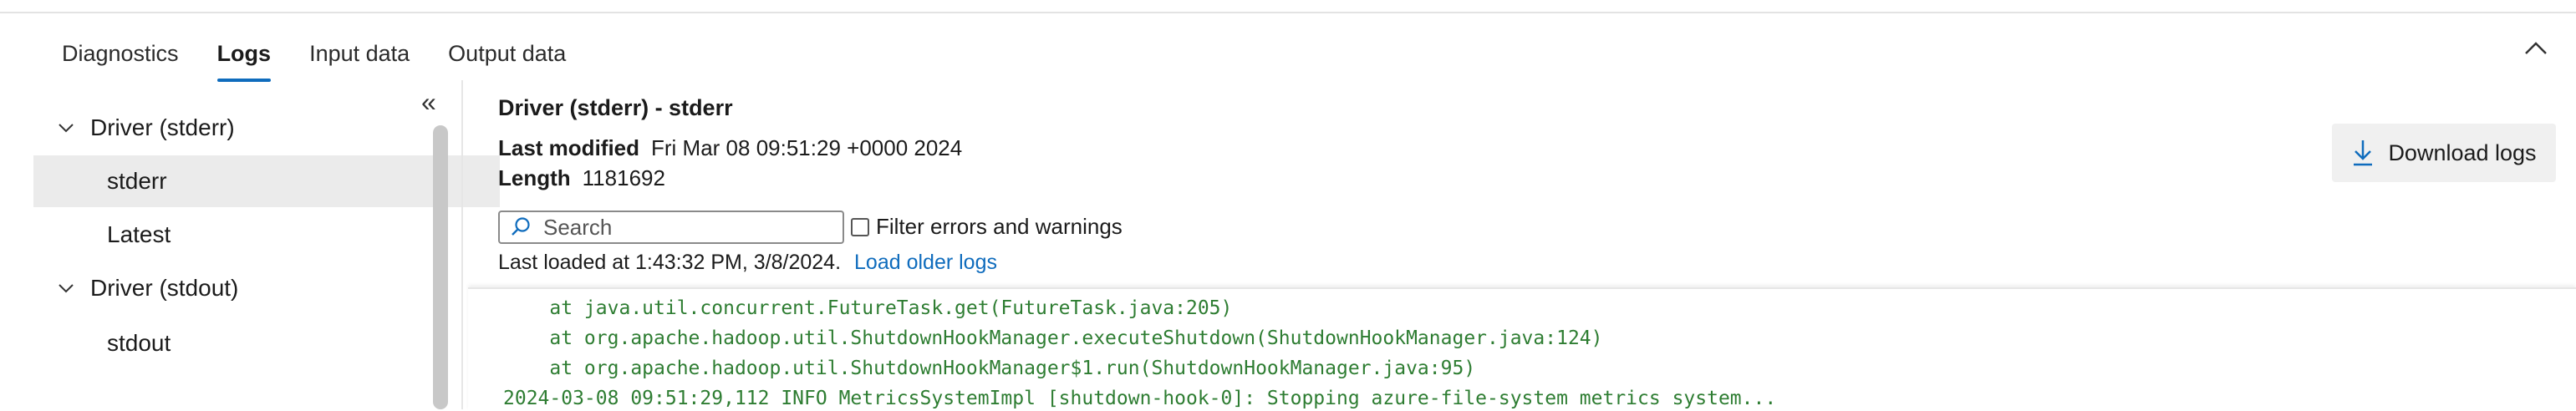 This screenshot has height=411, width=2576. What do you see at coordinates (2363, 153) in the screenshot?
I see `download-icon` at bounding box center [2363, 153].